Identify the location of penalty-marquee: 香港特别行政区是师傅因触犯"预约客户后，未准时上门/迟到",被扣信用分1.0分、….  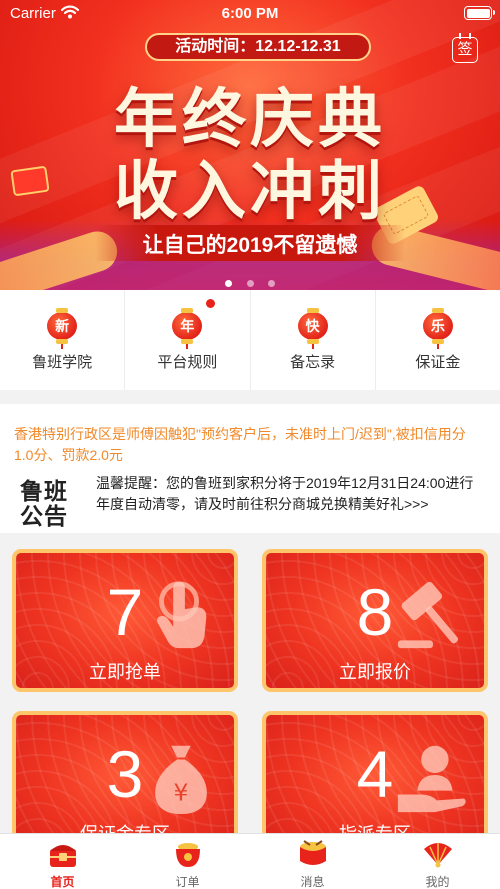
(249, 445).